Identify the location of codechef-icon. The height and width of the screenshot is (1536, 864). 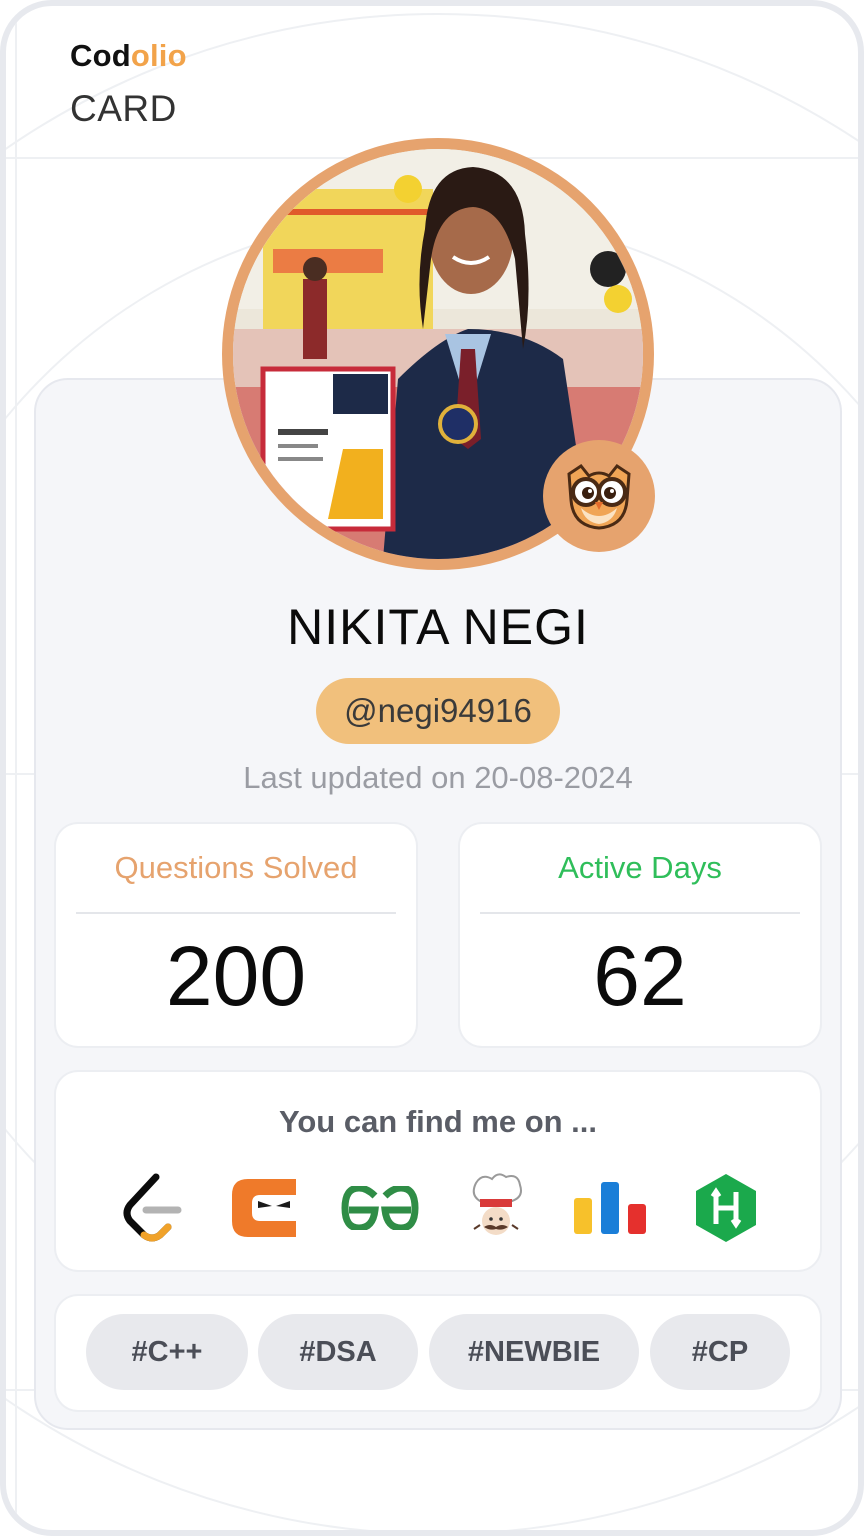
(497, 1204).